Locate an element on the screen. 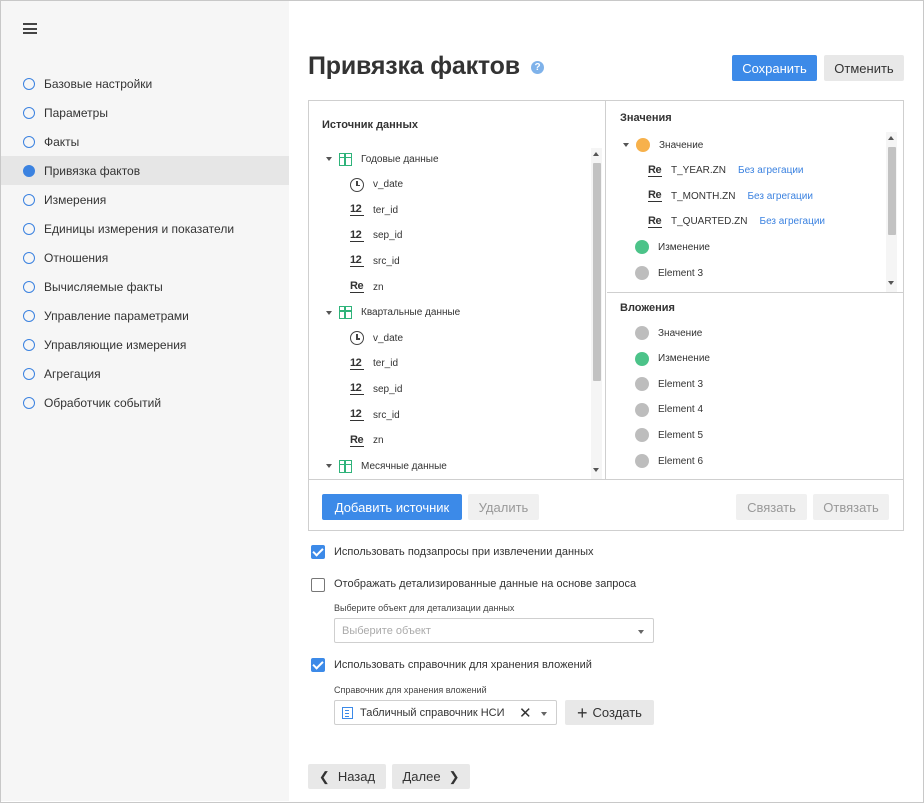  cancel-button: Отменить is located at coordinates (864, 68).